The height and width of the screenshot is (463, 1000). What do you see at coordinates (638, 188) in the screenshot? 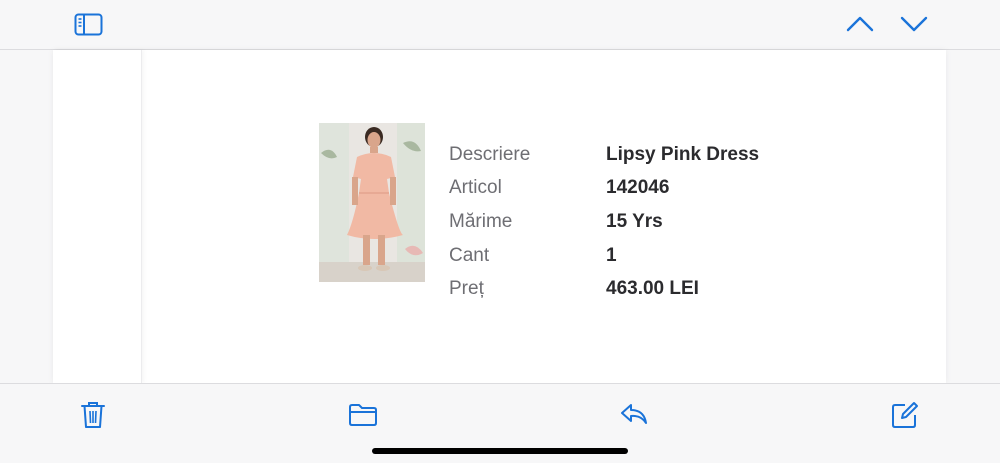
I see `article-value: 142046` at bounding box center [638, 188].